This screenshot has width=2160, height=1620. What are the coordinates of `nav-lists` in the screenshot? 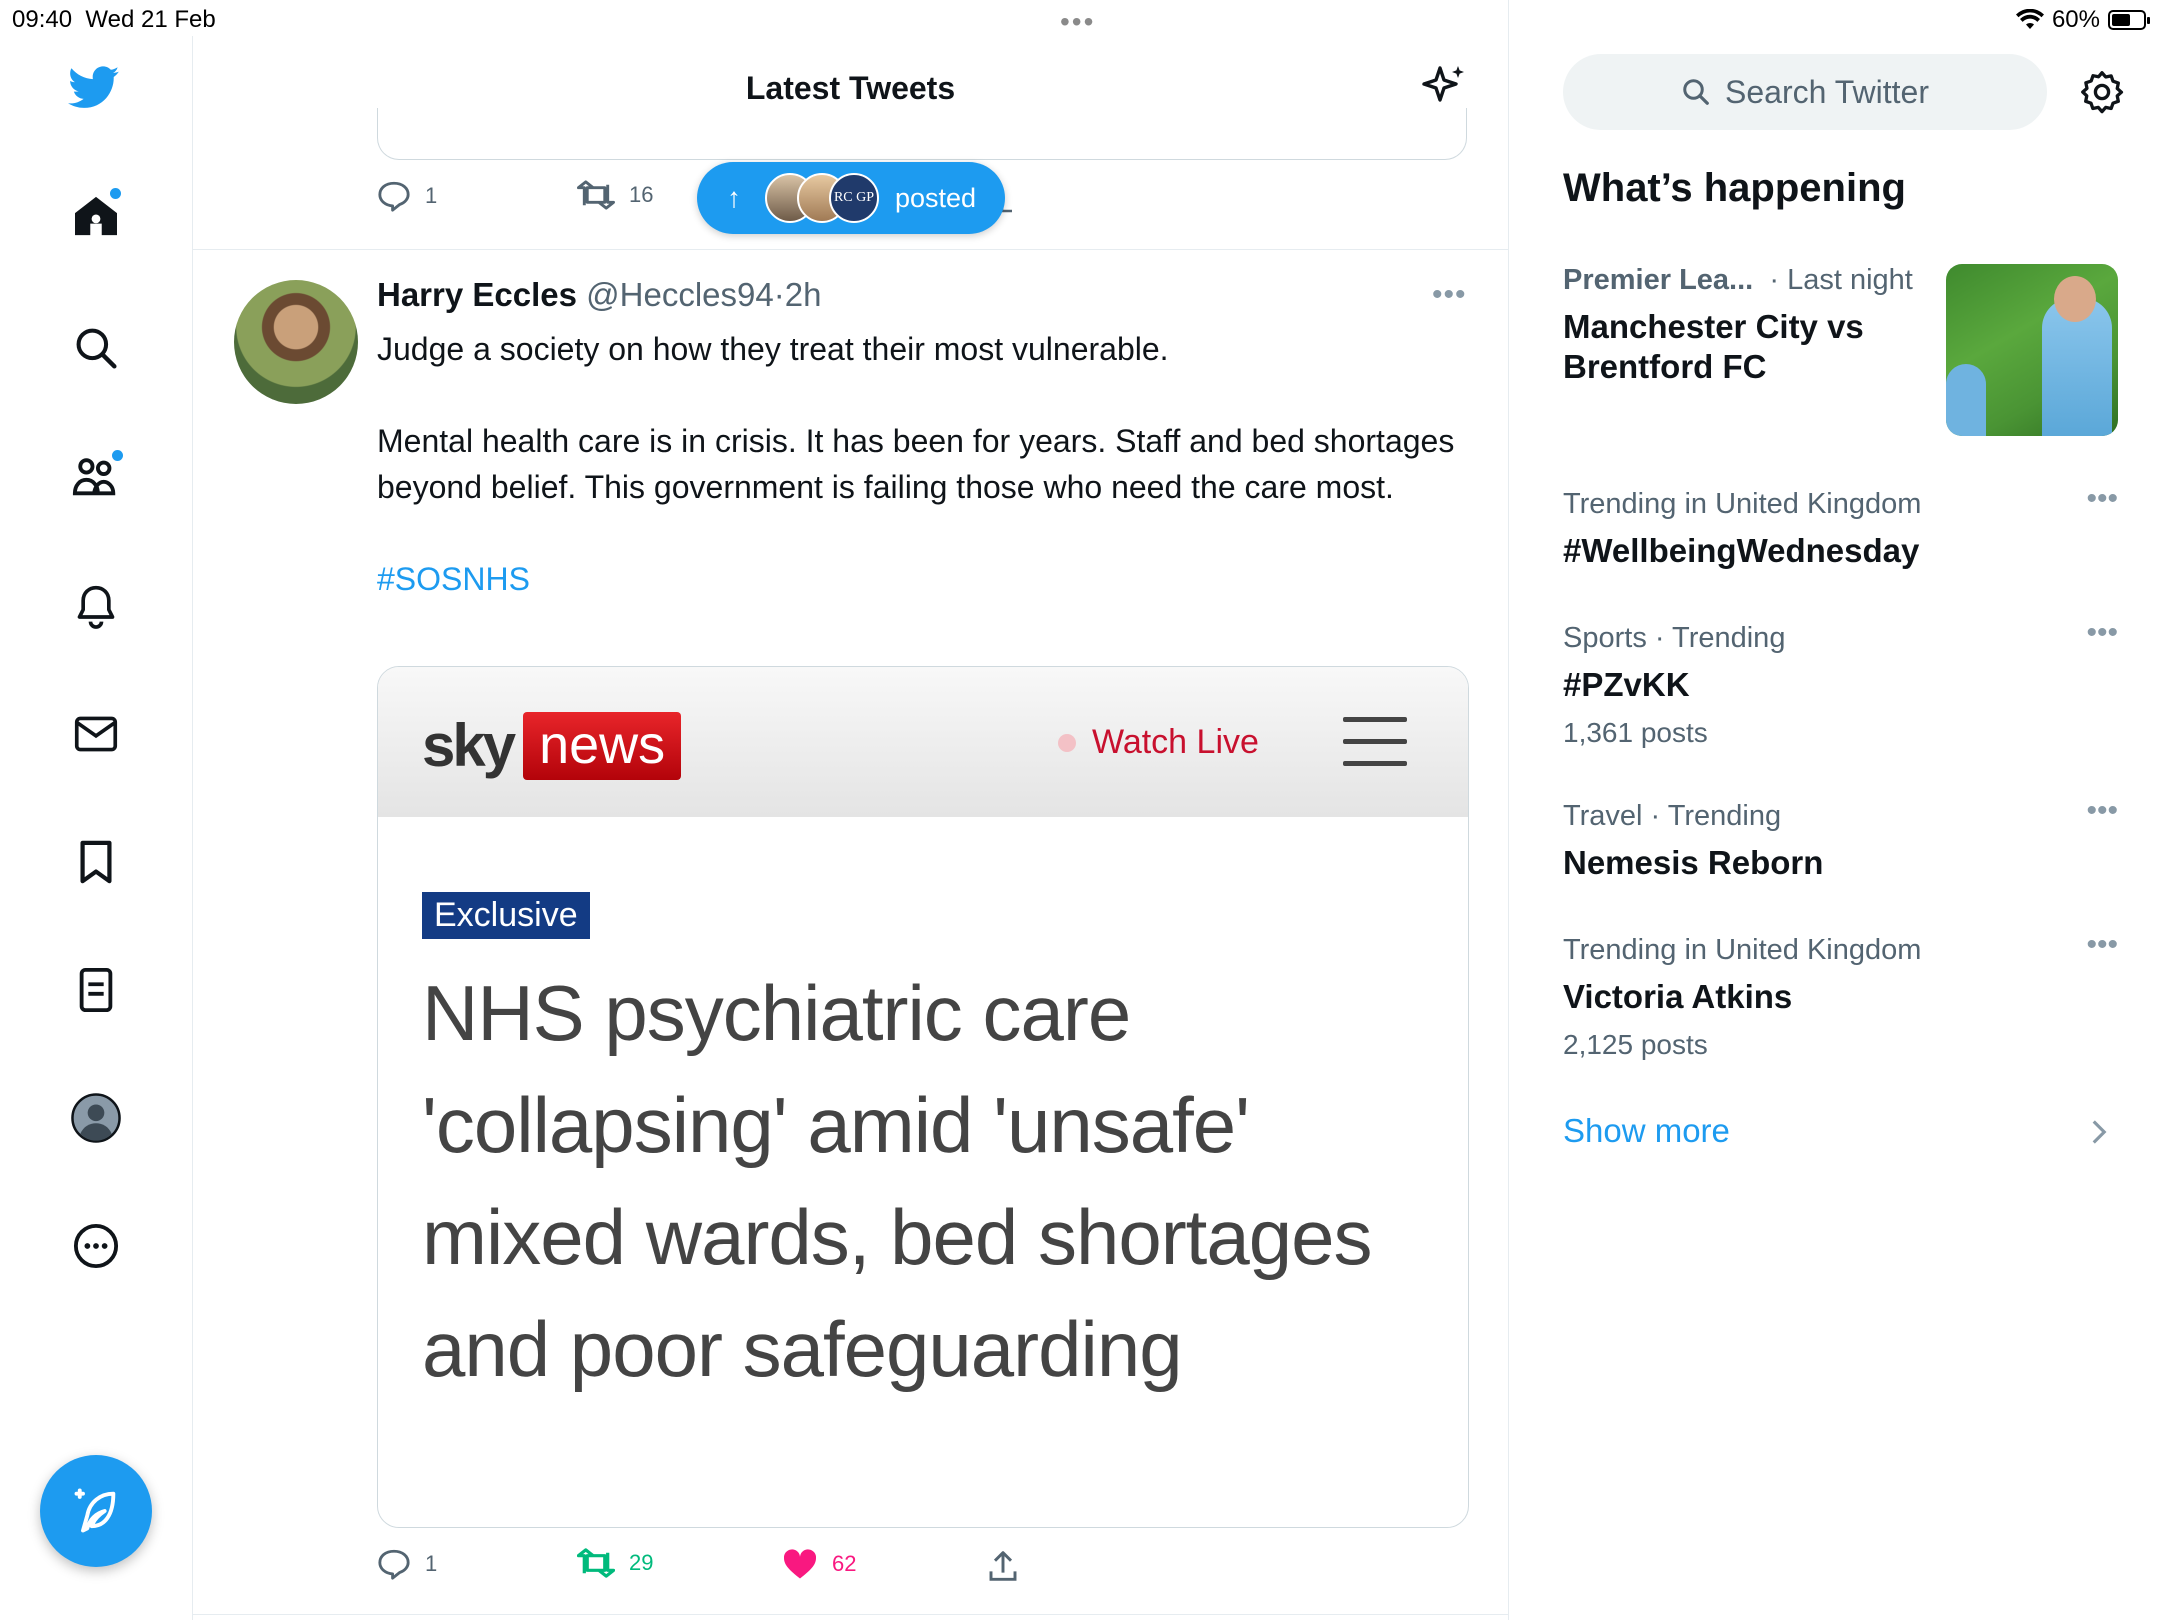 It's located at (96, 990).